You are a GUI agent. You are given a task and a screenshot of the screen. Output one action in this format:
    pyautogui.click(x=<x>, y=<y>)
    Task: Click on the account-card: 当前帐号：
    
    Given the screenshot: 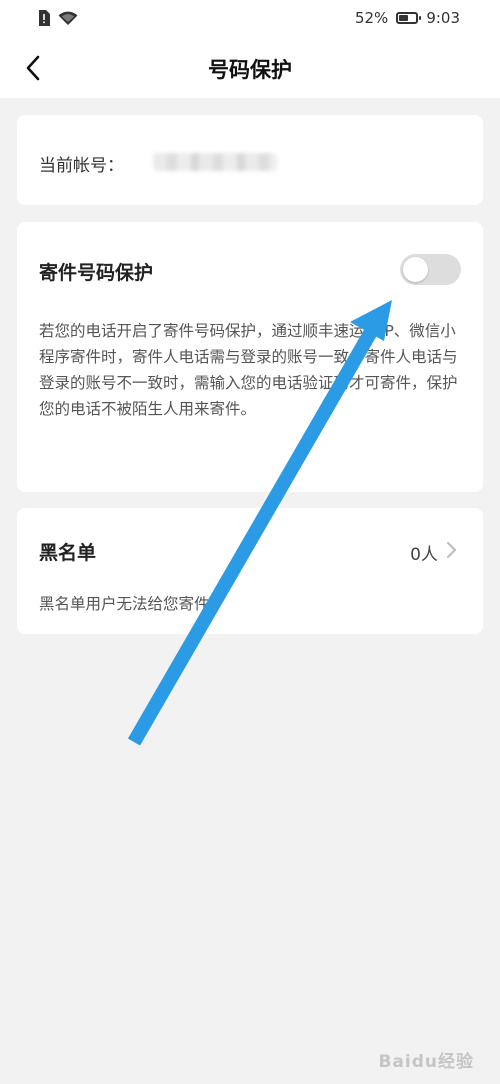 What is the action you would take?
    pyautogui.click(x=250, y=160)
    